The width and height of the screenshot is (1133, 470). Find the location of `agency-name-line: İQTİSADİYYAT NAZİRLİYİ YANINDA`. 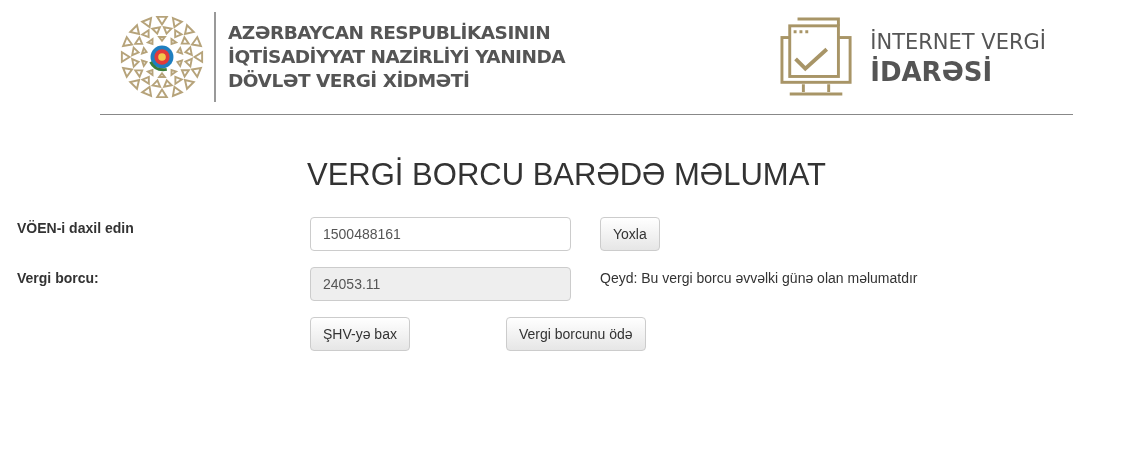

agency-name-line: İQTİSADİYYAT NAZİRLİYİ YANINDA is located at coordinates (397, 57).